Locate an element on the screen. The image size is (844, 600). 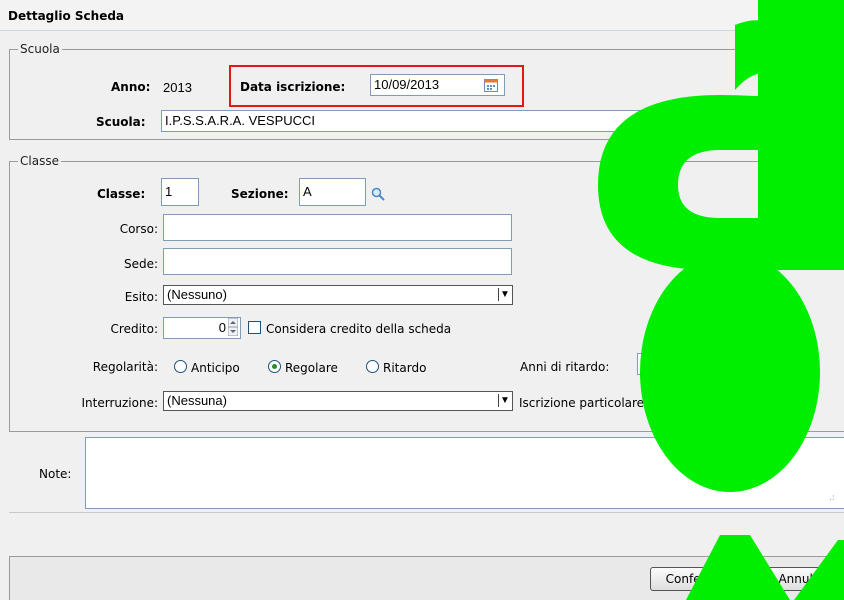
sede-input is located at coordinates (337, 261).